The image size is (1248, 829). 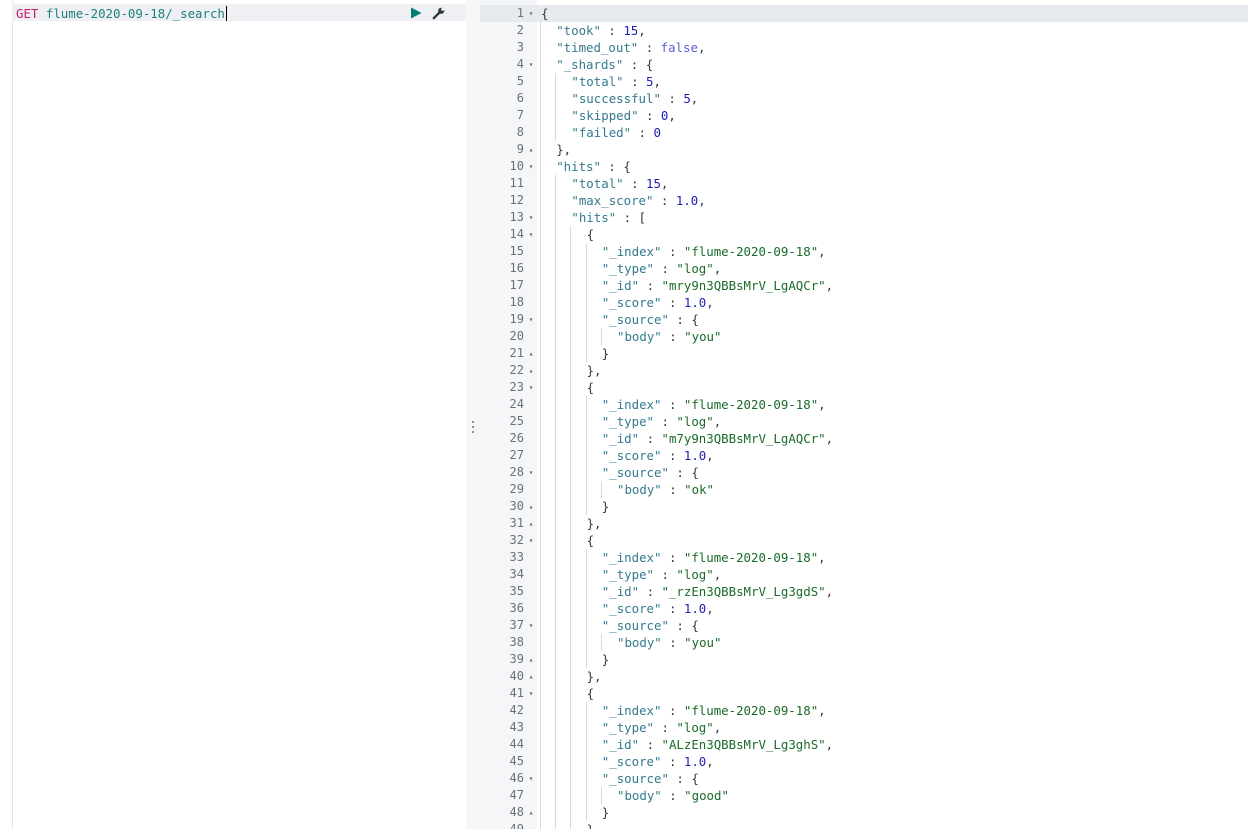 I want to click on code-line: 41 ▾ {, so click(x=864, y=693).